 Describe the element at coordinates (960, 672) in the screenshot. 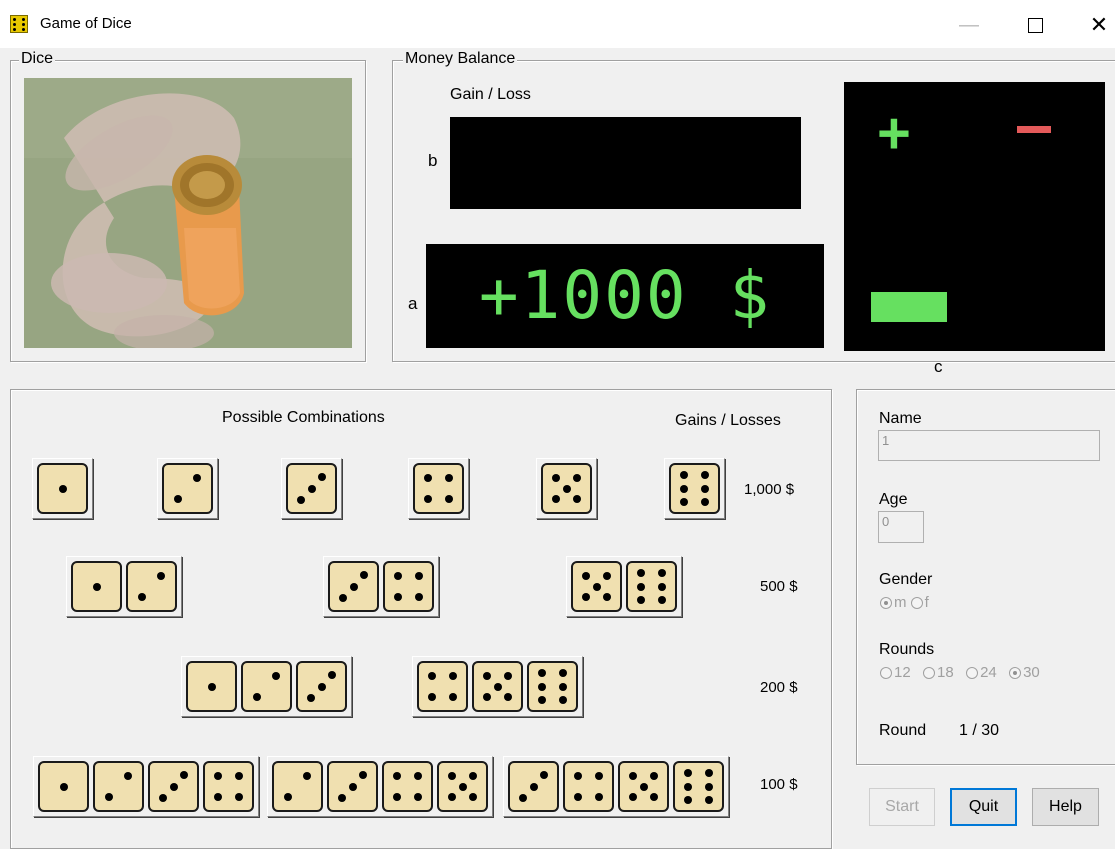

I see `rounds-options: 12 18 24 30` at that location.